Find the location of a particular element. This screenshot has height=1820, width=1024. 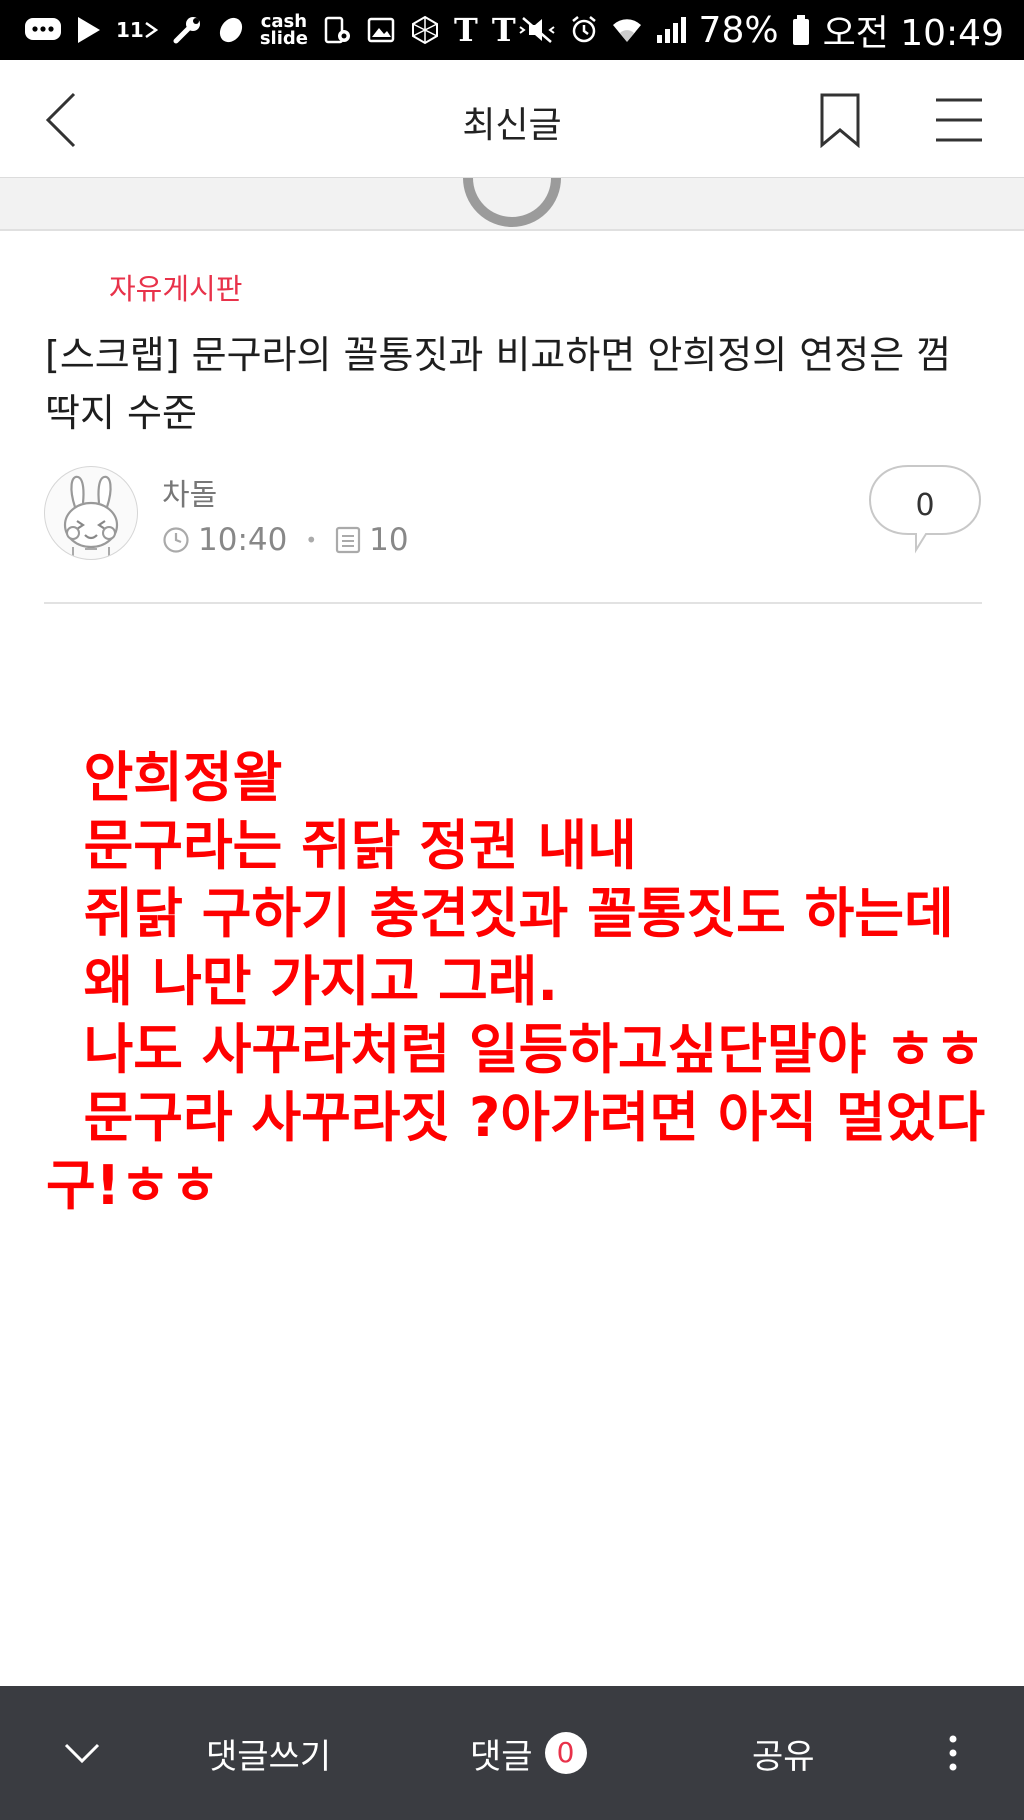

share-button: 공유 is located at coordinates (783, 1753).